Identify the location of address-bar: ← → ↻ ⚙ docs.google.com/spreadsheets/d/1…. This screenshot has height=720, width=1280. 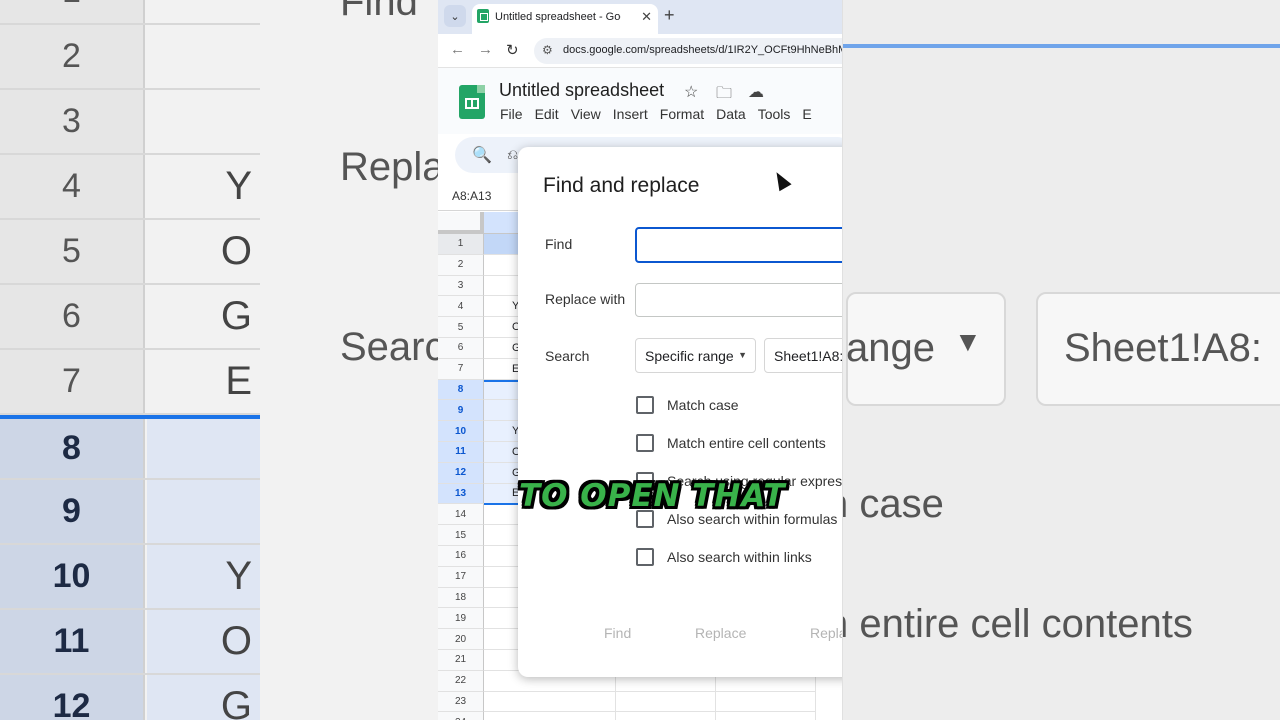
(640, 51).